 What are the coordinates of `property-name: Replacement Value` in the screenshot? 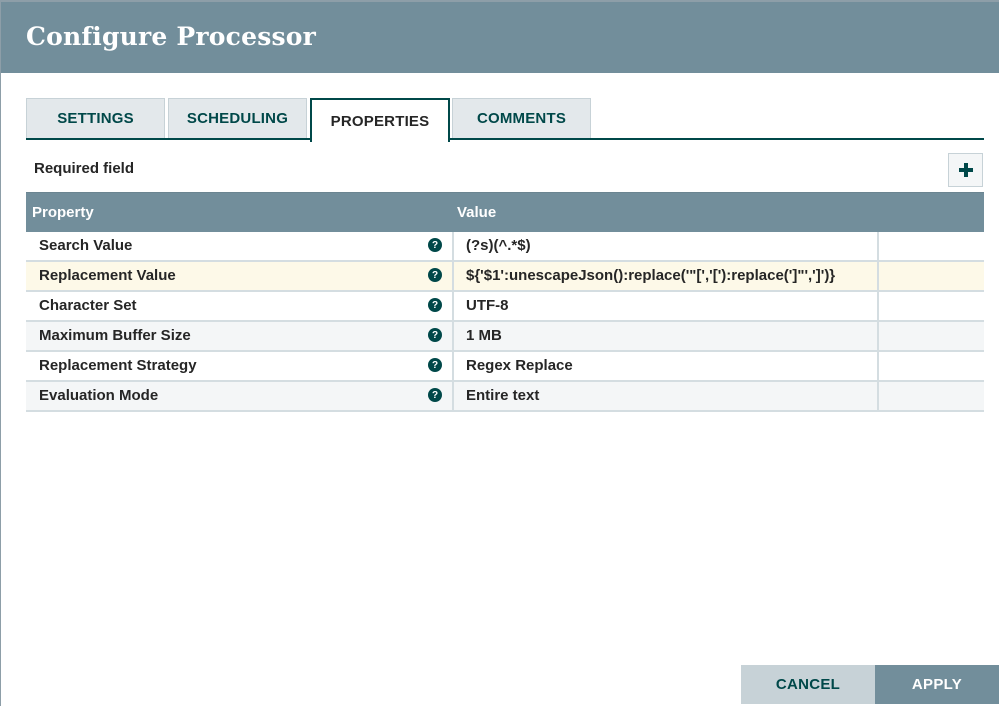 It's located at (107, 275).